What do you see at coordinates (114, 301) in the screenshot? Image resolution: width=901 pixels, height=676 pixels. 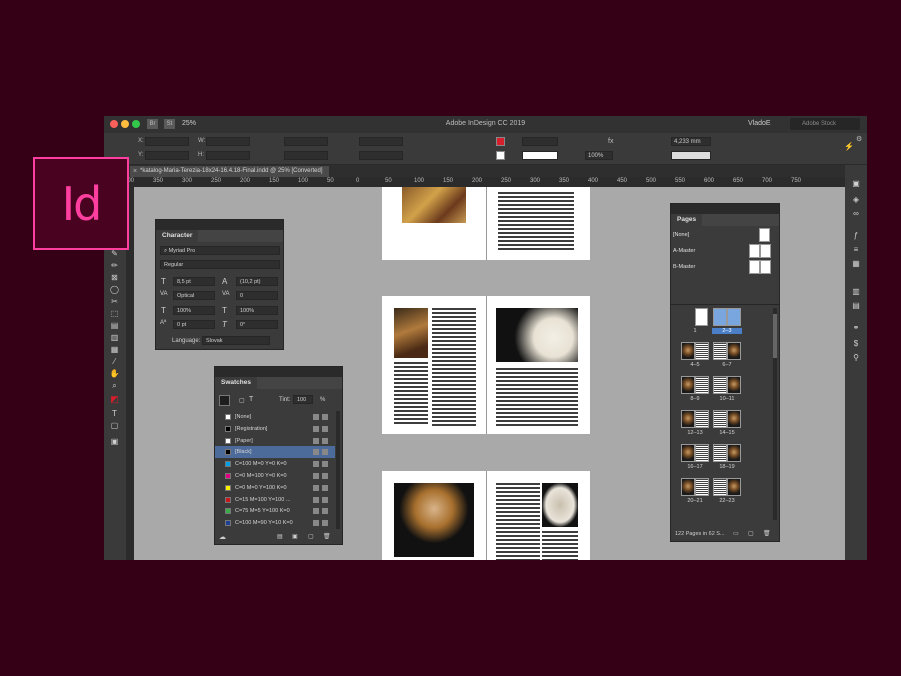 I see `scissors-tool-icon: ✂` at bounding box center [114, 301].